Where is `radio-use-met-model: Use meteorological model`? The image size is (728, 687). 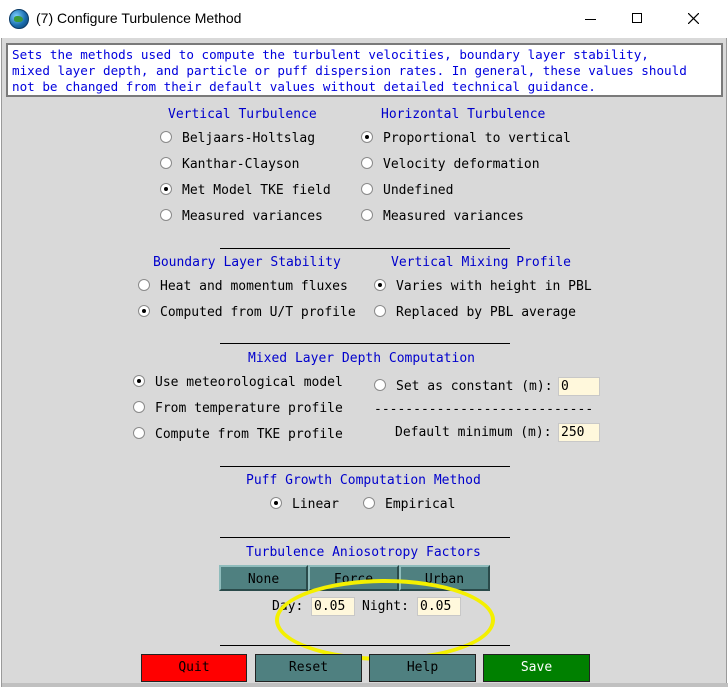 radio-use-met-model: Use meteorological model is located at coordinates (238, 383).